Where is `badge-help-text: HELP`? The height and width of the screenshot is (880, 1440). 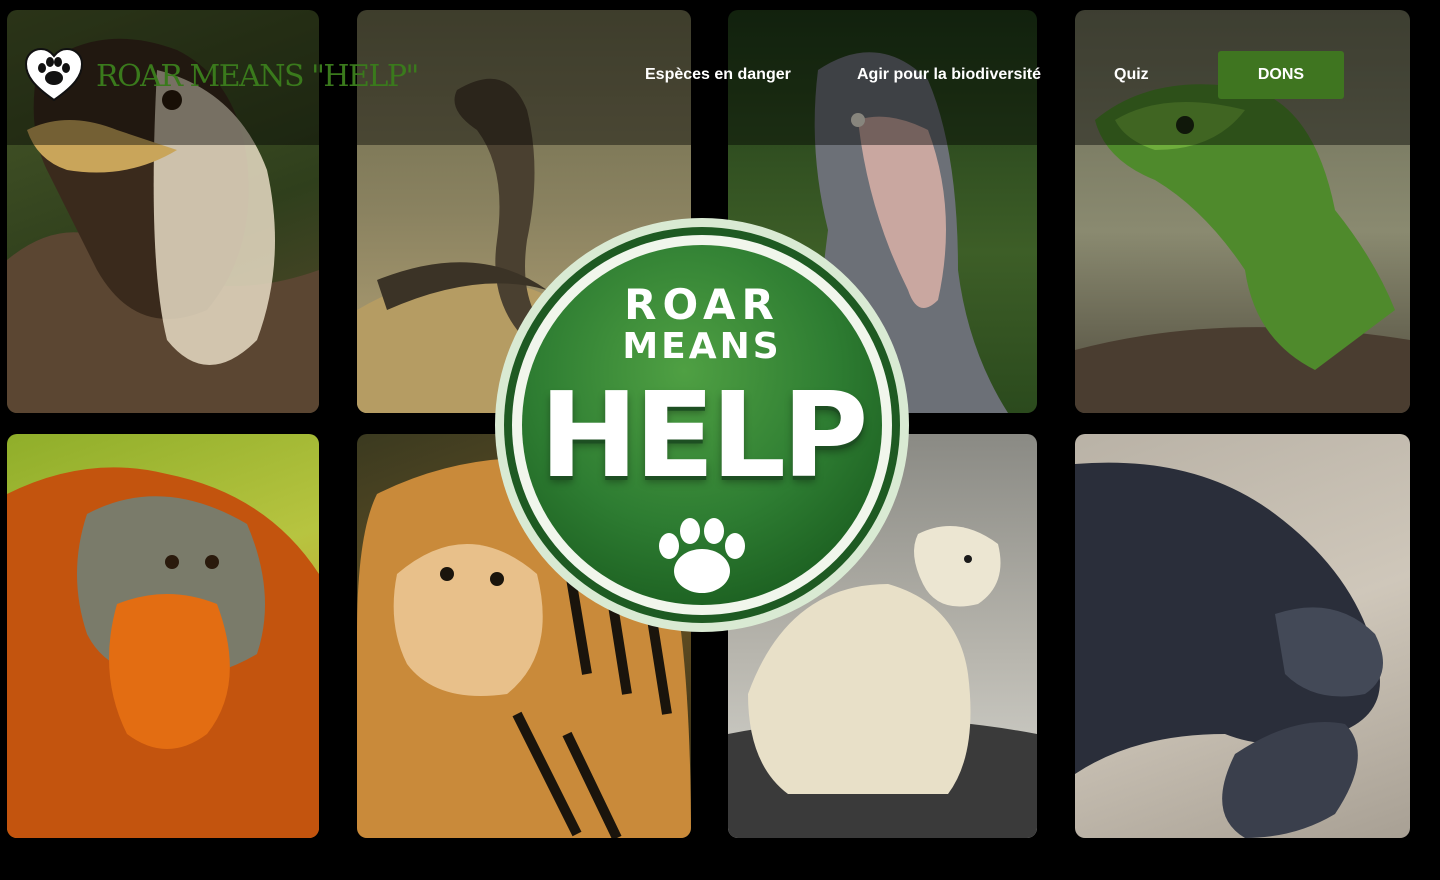
badge-help-text: HELP is located at coordinates (703, 435).